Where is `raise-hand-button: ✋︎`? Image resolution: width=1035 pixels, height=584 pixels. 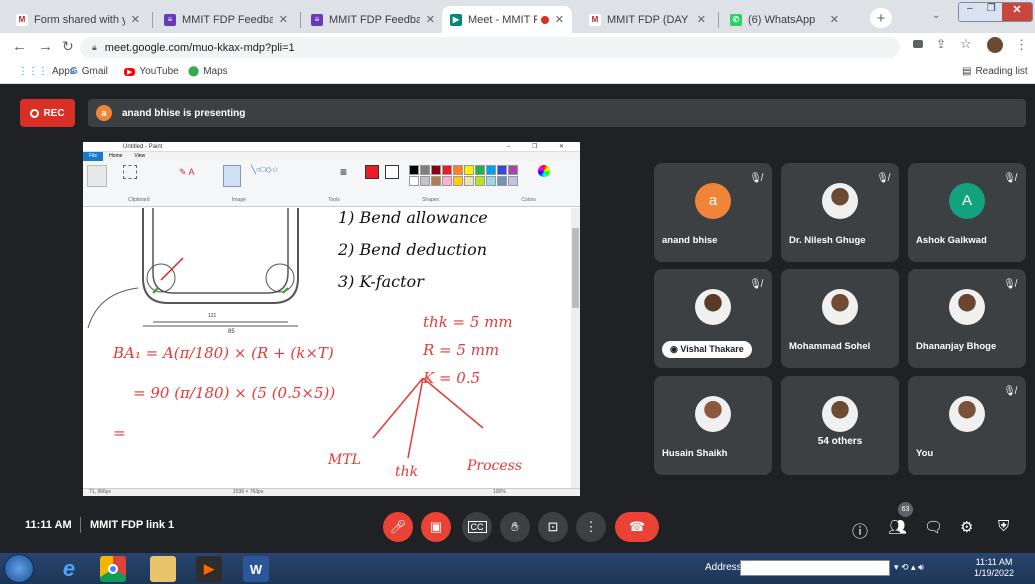 raise-hand-button: ✋︎ is located at coordinates (515, 527).